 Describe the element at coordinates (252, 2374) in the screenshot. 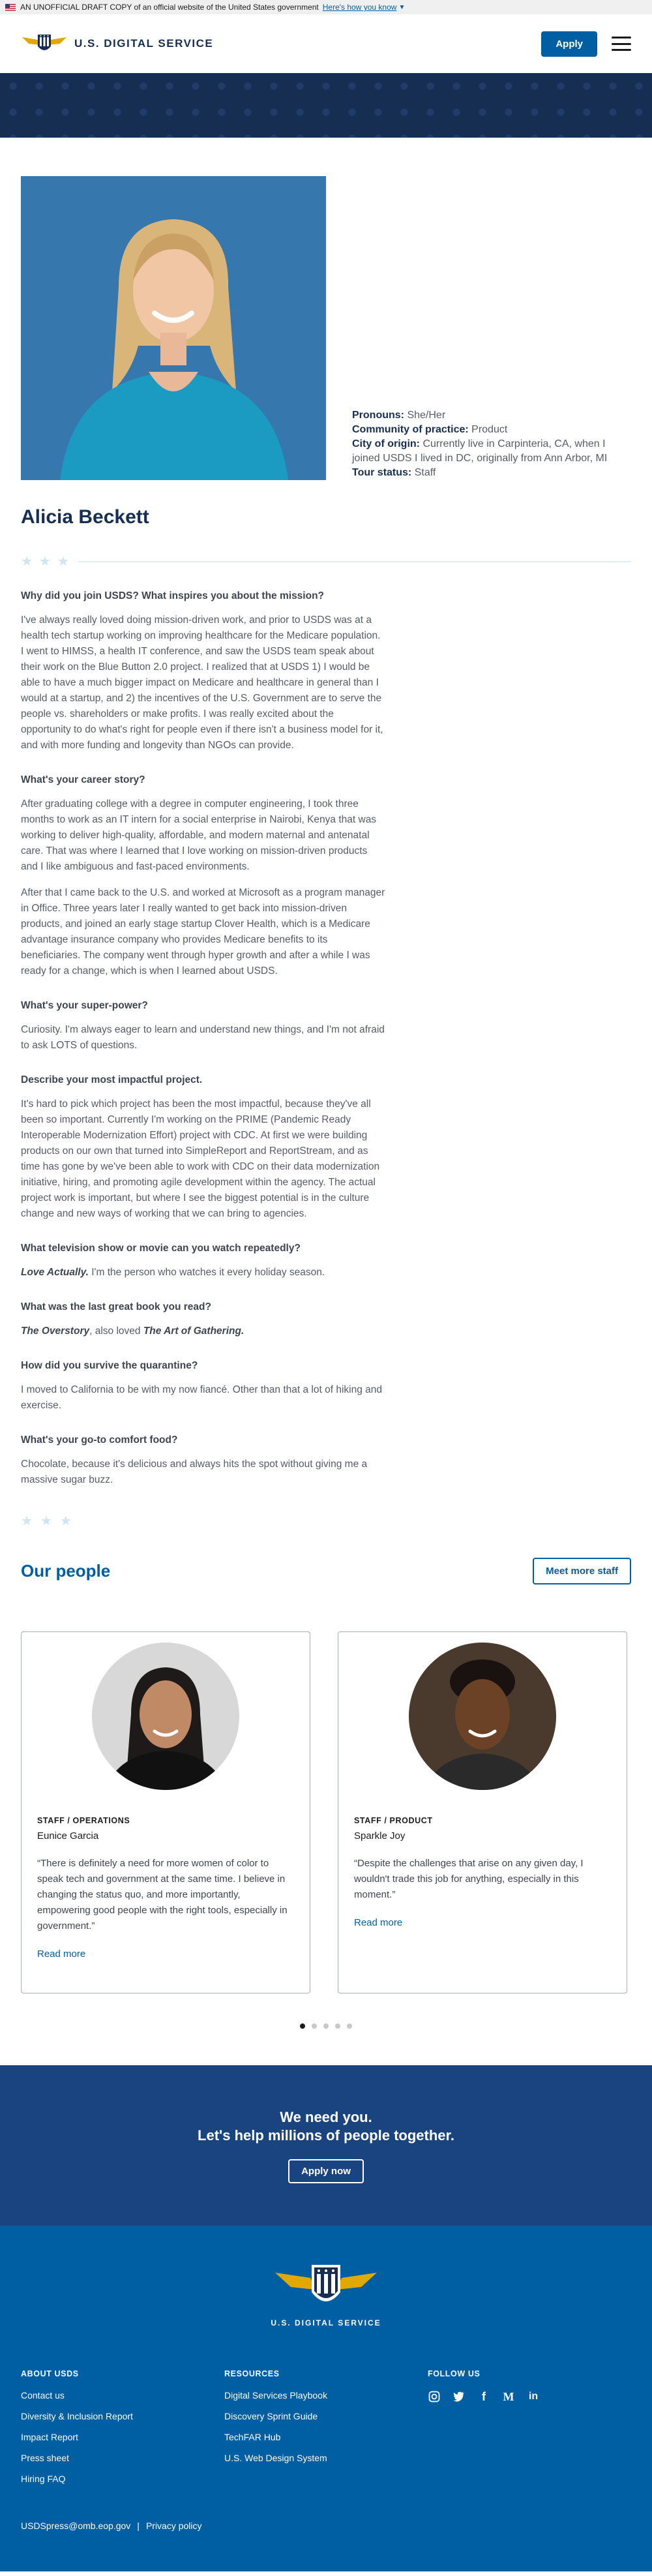

I see `footer-column-title: RESOURCES` at that location.